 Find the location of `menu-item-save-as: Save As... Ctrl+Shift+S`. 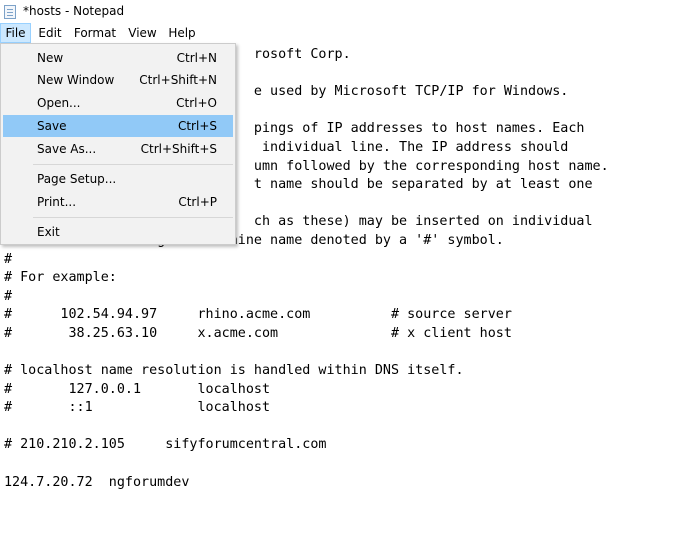

menu-item-save-as: Save As... Ctrl+Shift+S is located at coordinates (118, 149).